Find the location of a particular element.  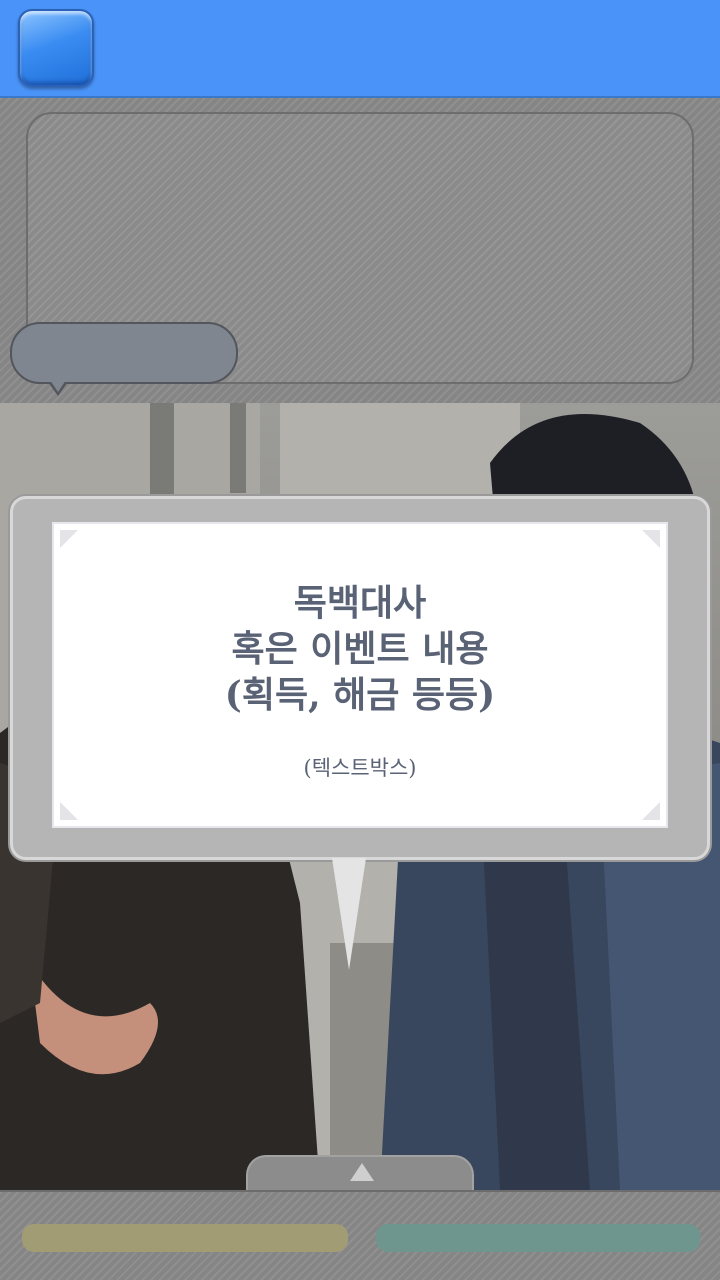

bg-pillar is located at coordinates (238, 448).